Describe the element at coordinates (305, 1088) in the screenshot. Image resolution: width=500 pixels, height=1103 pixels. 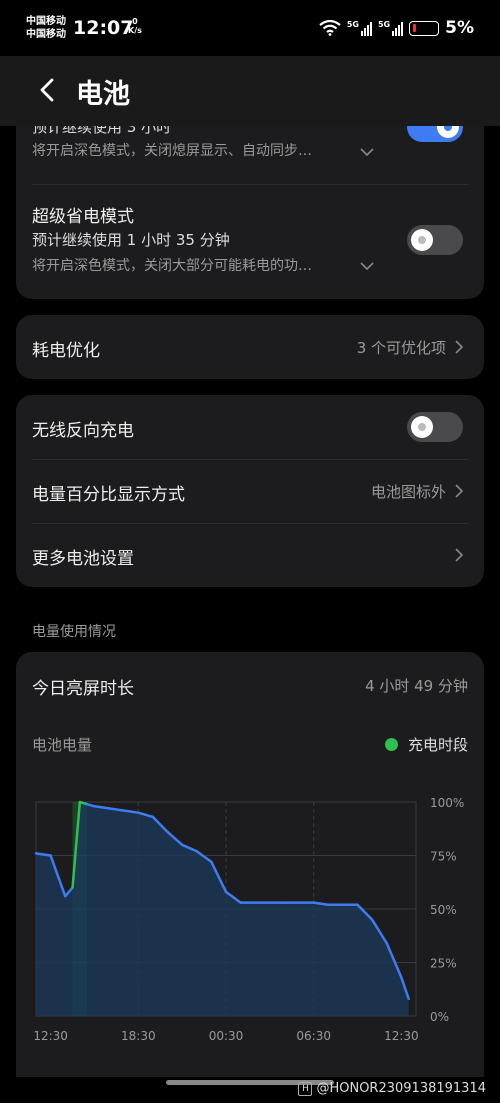
I see `watermark-badge: H` at that location.